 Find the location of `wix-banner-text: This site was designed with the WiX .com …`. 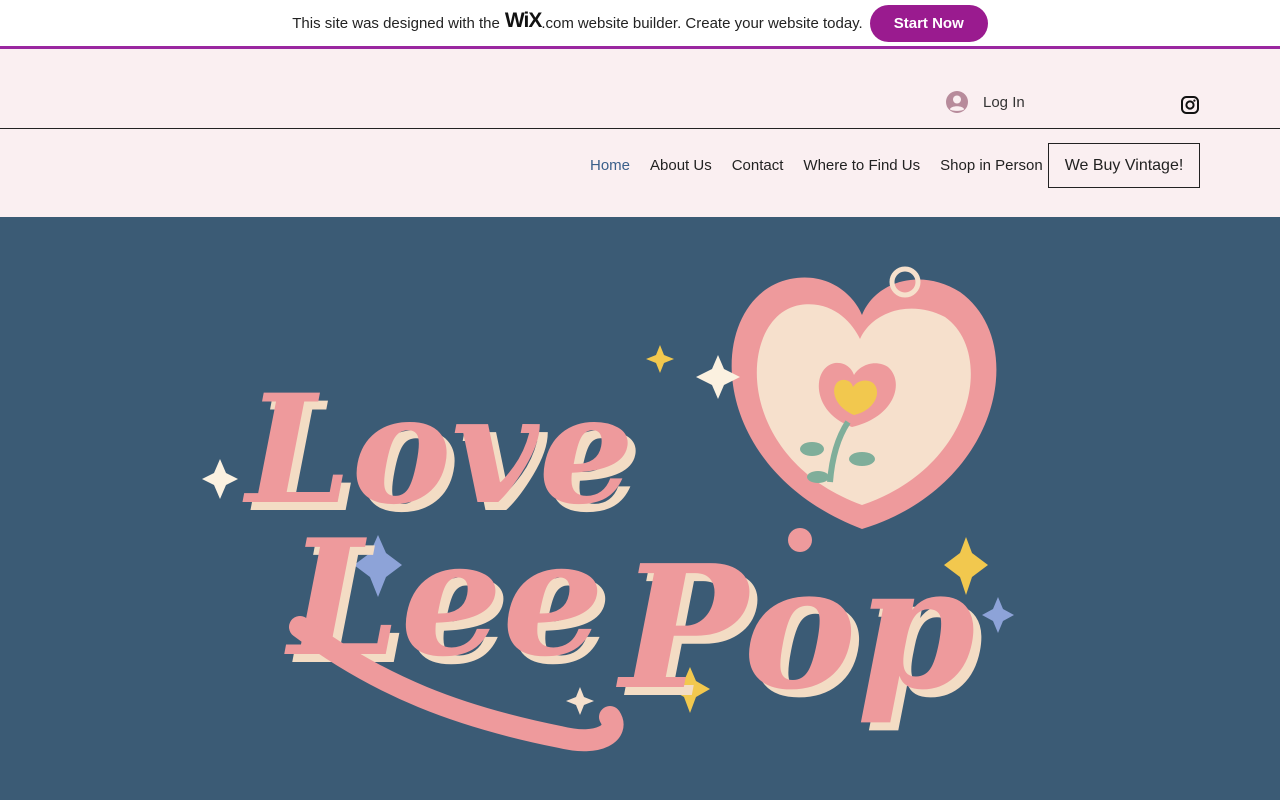

wix-banner-text: This site was designed with the WiX .com … is located at coordinates (577, 23).